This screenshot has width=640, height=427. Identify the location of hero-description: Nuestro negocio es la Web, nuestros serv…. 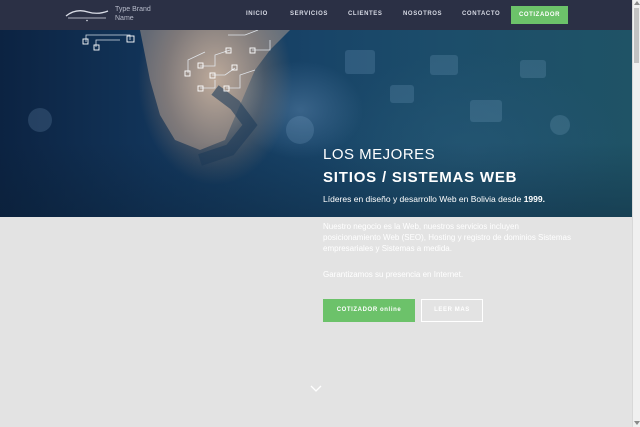
(447, 237).